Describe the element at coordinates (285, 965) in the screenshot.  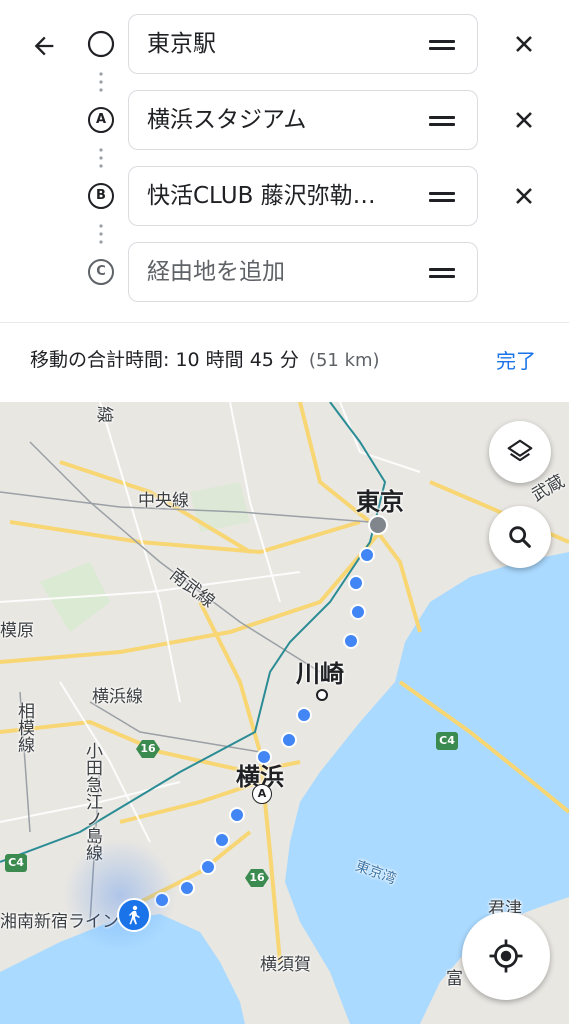
I see `map-label-yokosuka: 横須賀` at that location.